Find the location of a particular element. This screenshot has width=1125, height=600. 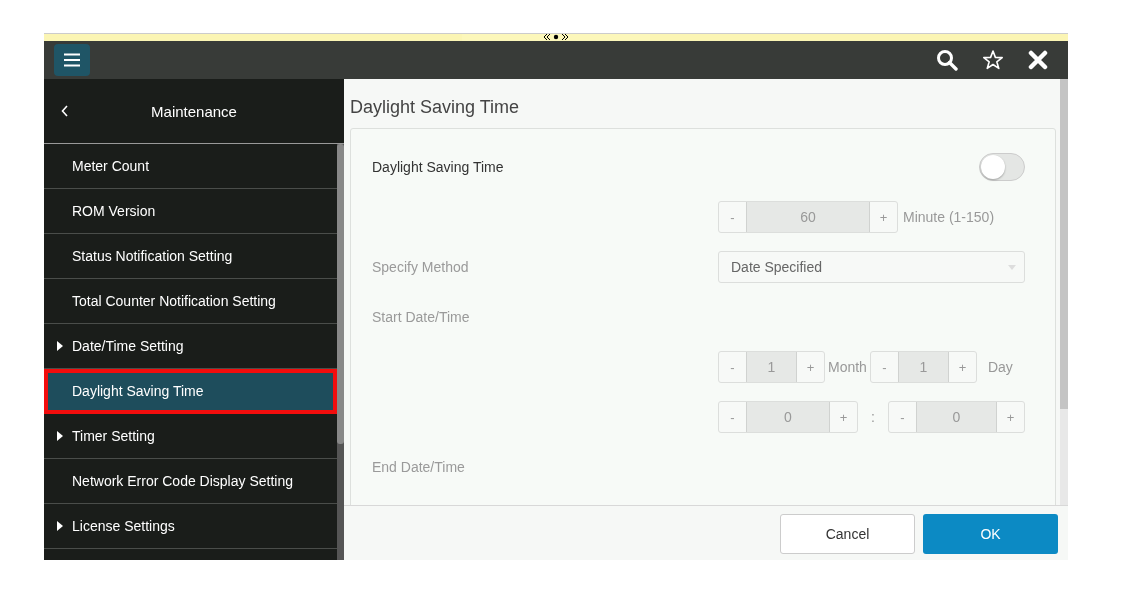

menu-icon is located at coordinates (72, 60).